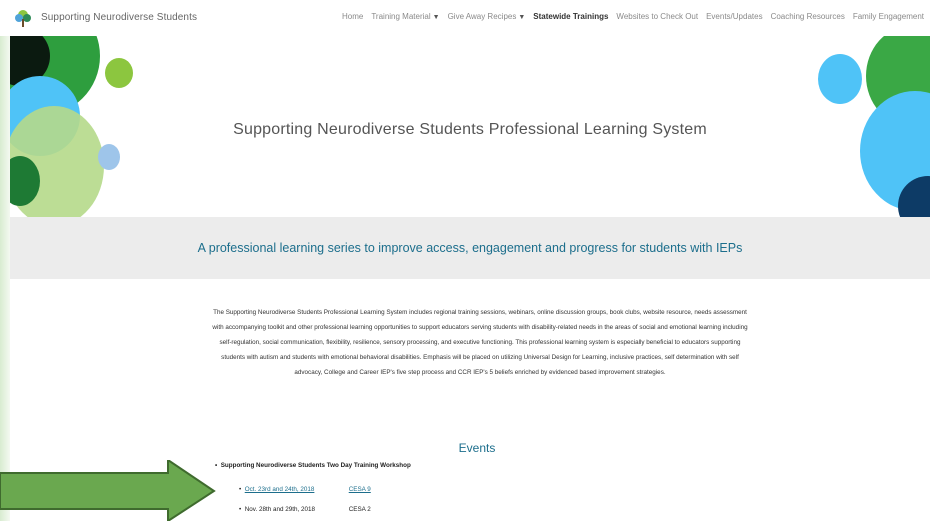  Describe the element at coordinates (360, 489) in the screenshot. I see `event-location-link: CESA 9` at that location.